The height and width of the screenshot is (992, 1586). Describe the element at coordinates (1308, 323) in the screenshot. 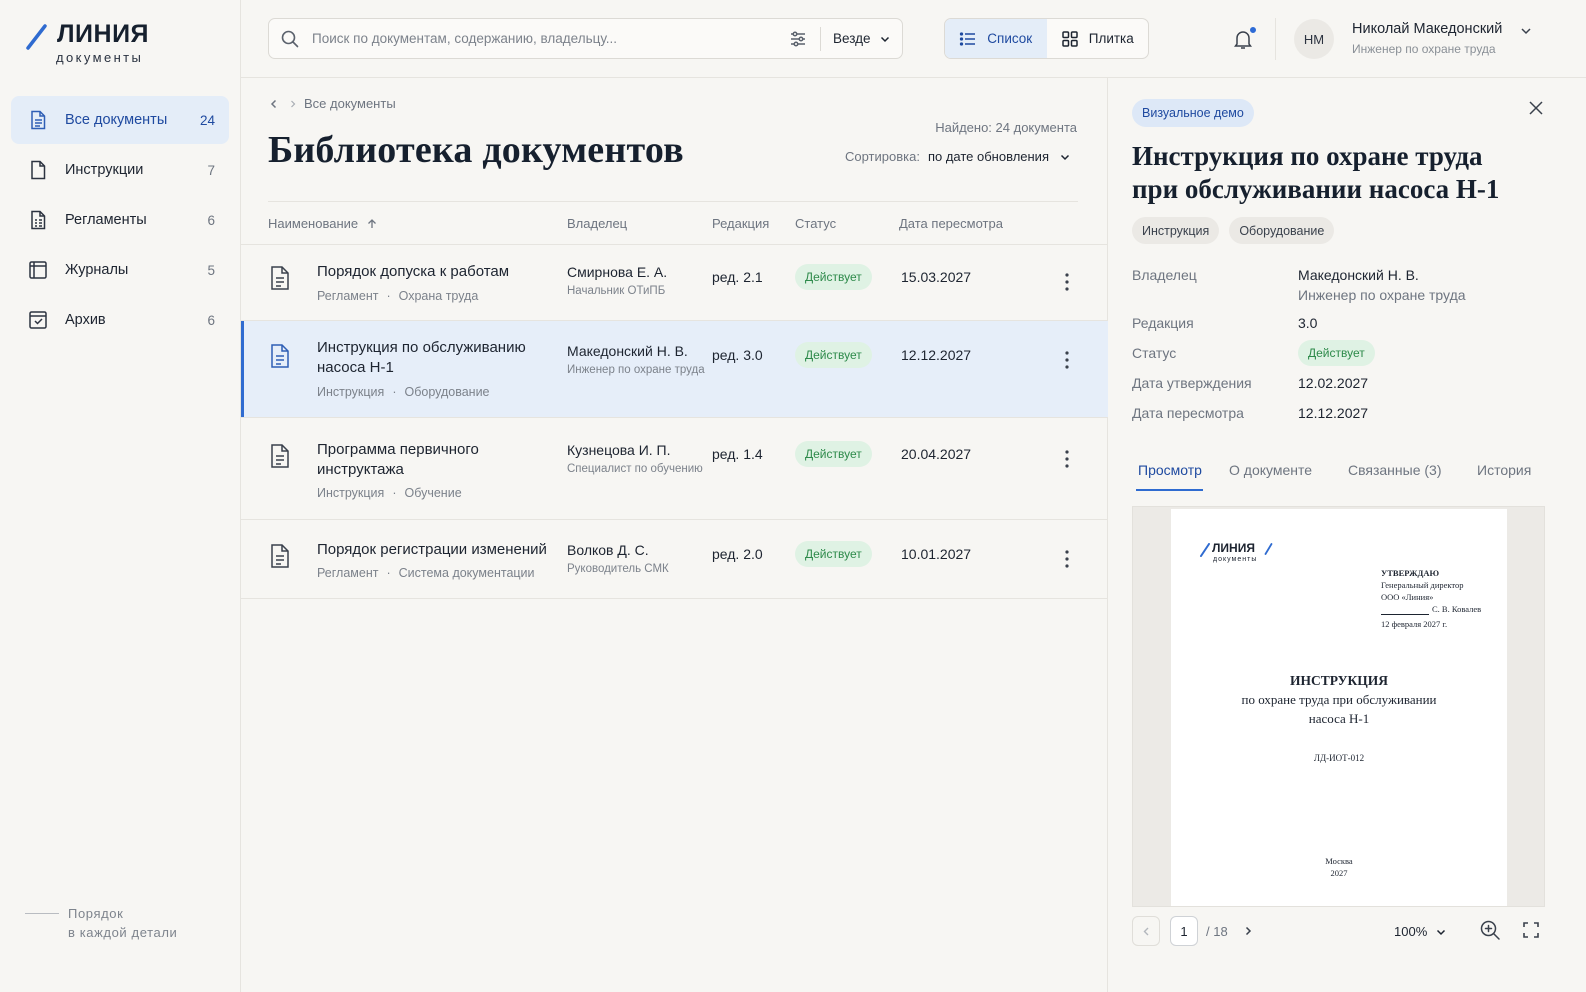

I see `property-value: 3.0` at that location.